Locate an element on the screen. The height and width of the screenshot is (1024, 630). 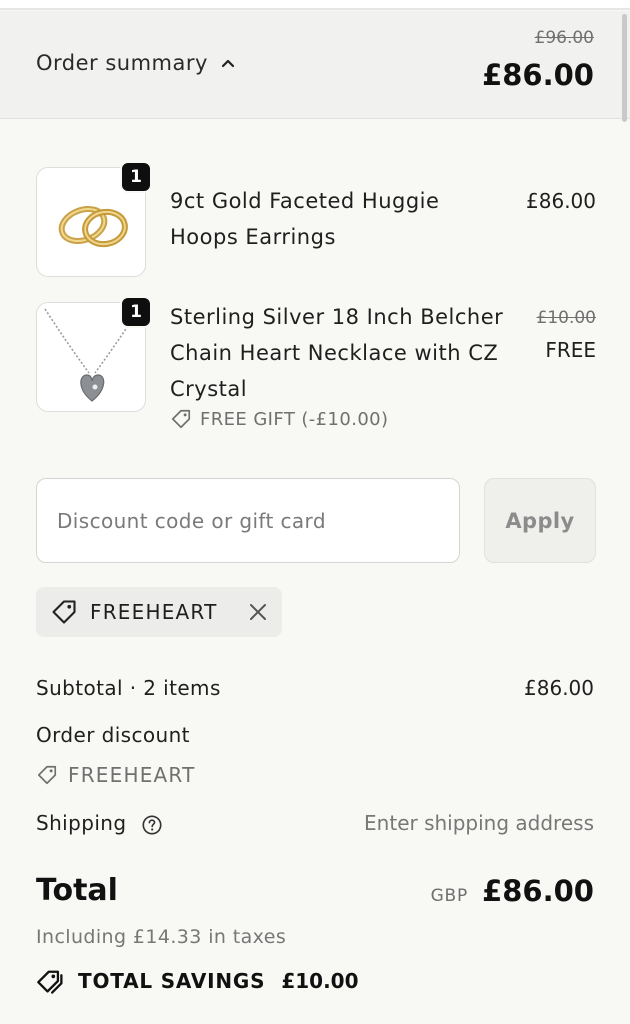
tax-note: Including £14.33 in taxes is located at coordinates (161, 937).